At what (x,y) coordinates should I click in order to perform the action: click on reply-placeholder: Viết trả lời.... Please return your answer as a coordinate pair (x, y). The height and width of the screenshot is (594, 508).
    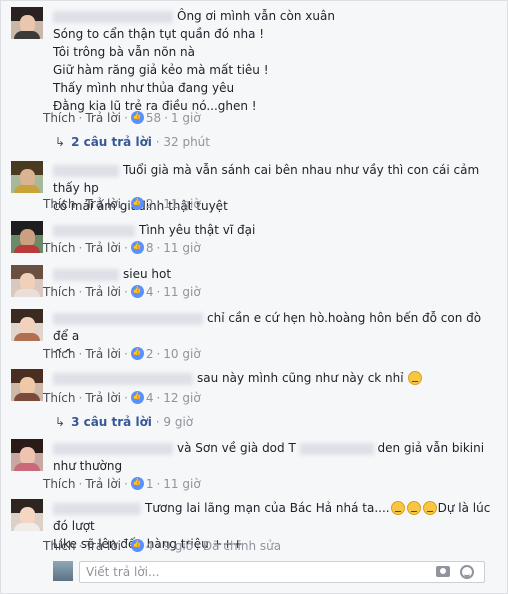
    Looking at the image, I should click on (123, 572).